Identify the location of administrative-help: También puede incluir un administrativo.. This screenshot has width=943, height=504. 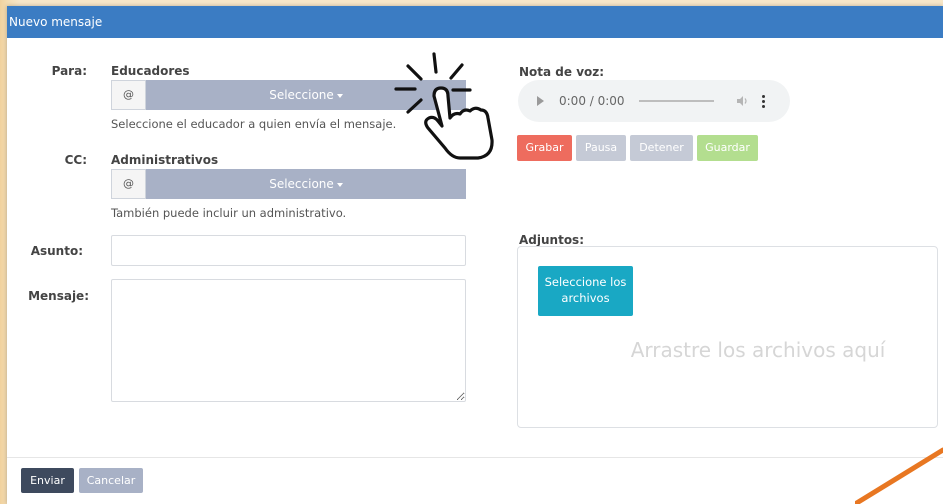
(229, 213).